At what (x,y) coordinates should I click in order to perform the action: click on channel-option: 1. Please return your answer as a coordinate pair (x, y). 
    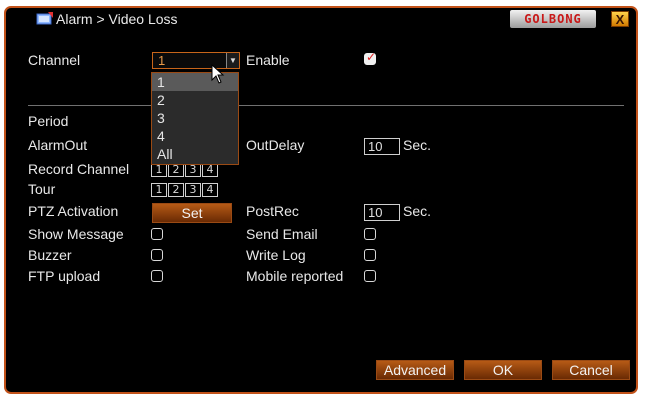
    Looking at the image, I should click on (195, 82).